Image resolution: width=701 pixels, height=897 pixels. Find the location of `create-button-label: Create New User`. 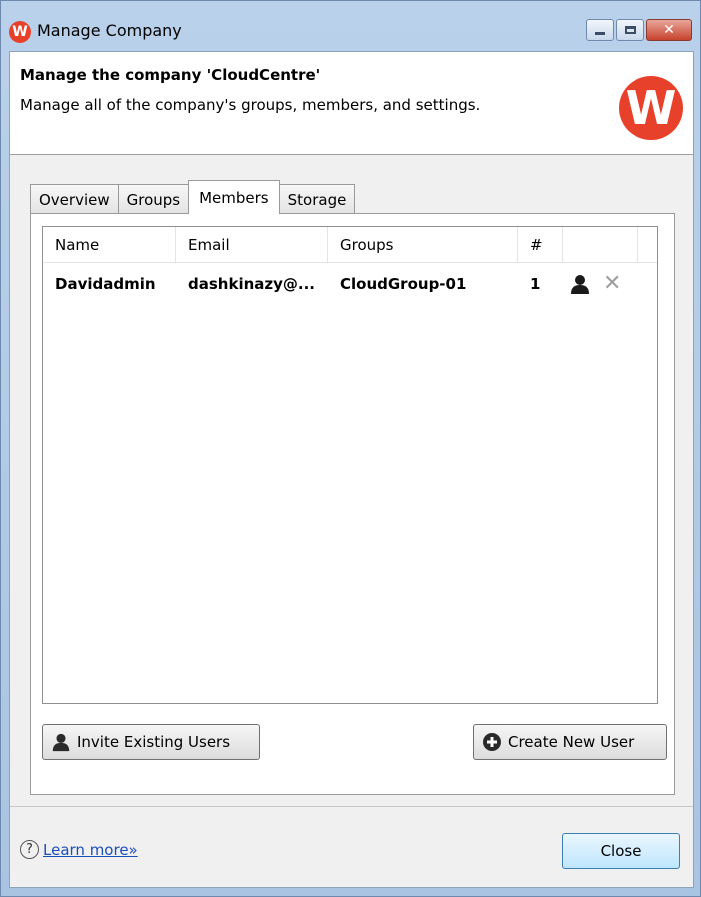

create-button-label: Create New User is located at coordinates (571, 742).